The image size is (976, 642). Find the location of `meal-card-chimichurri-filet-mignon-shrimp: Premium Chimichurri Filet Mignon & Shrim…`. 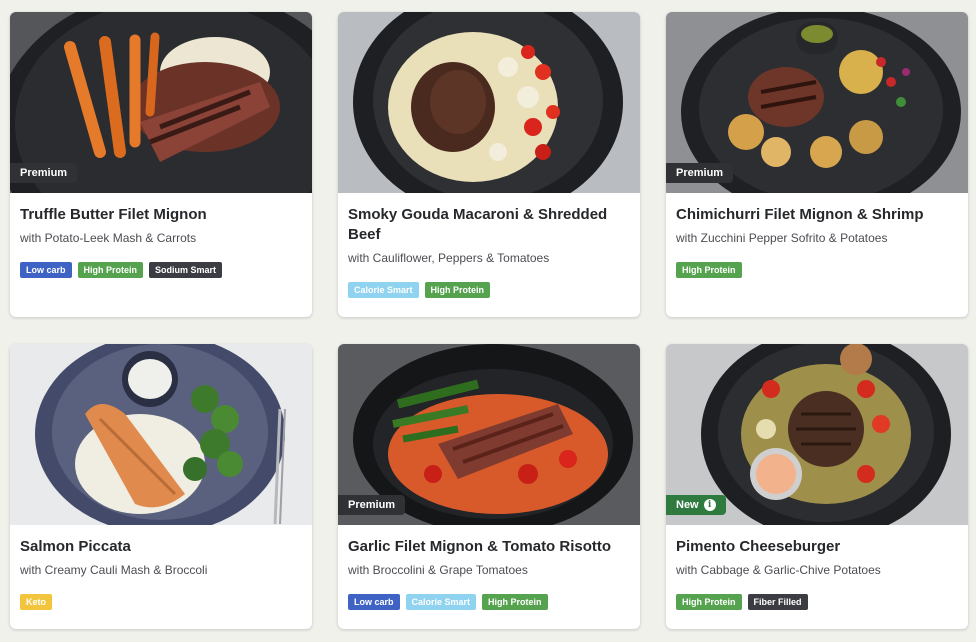

meal-card-chimichurri-filet-mignon-shrimp: Premium Chimichurri Filet Mignon & Shrim… is located at coordinates (817, 164).